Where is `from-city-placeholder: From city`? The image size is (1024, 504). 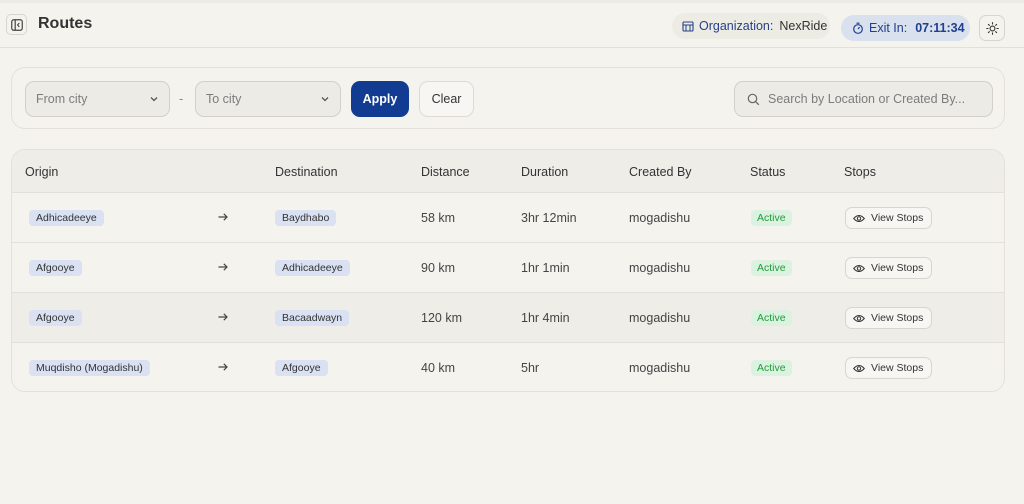 from-city-placeholder: From city is located at coordinates (62, 99).